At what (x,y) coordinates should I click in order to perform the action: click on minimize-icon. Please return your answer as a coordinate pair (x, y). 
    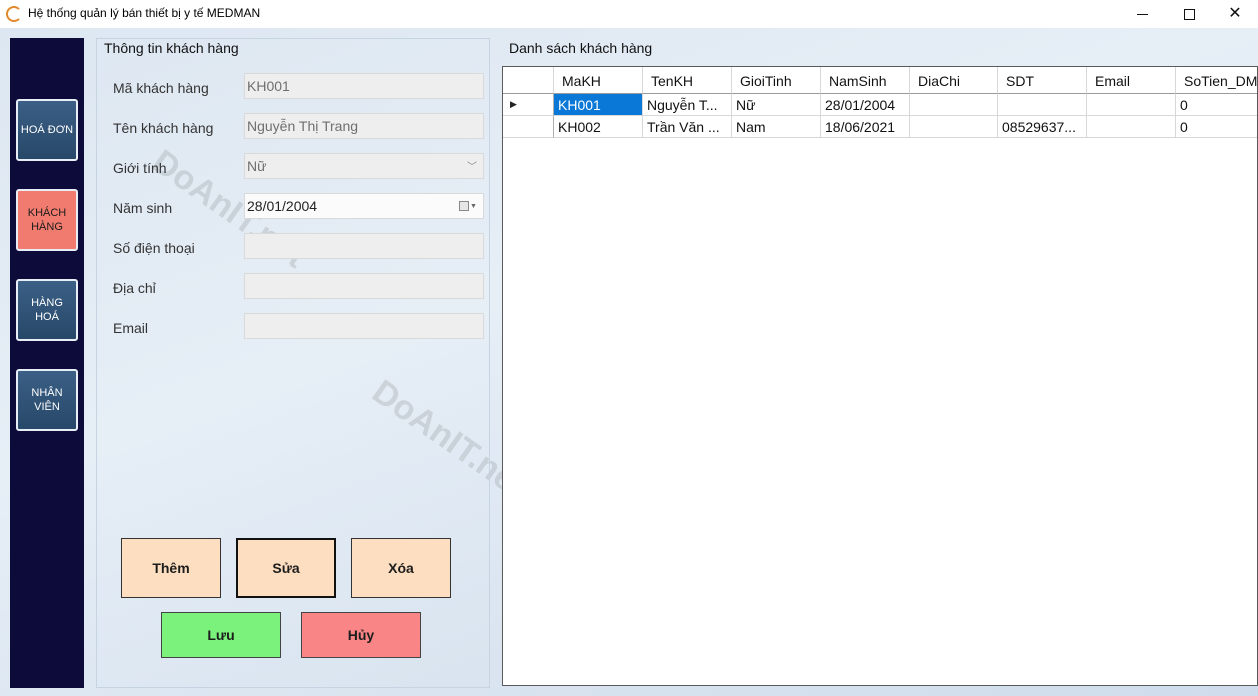
    Looking at the image, I should click on (1142, 14).